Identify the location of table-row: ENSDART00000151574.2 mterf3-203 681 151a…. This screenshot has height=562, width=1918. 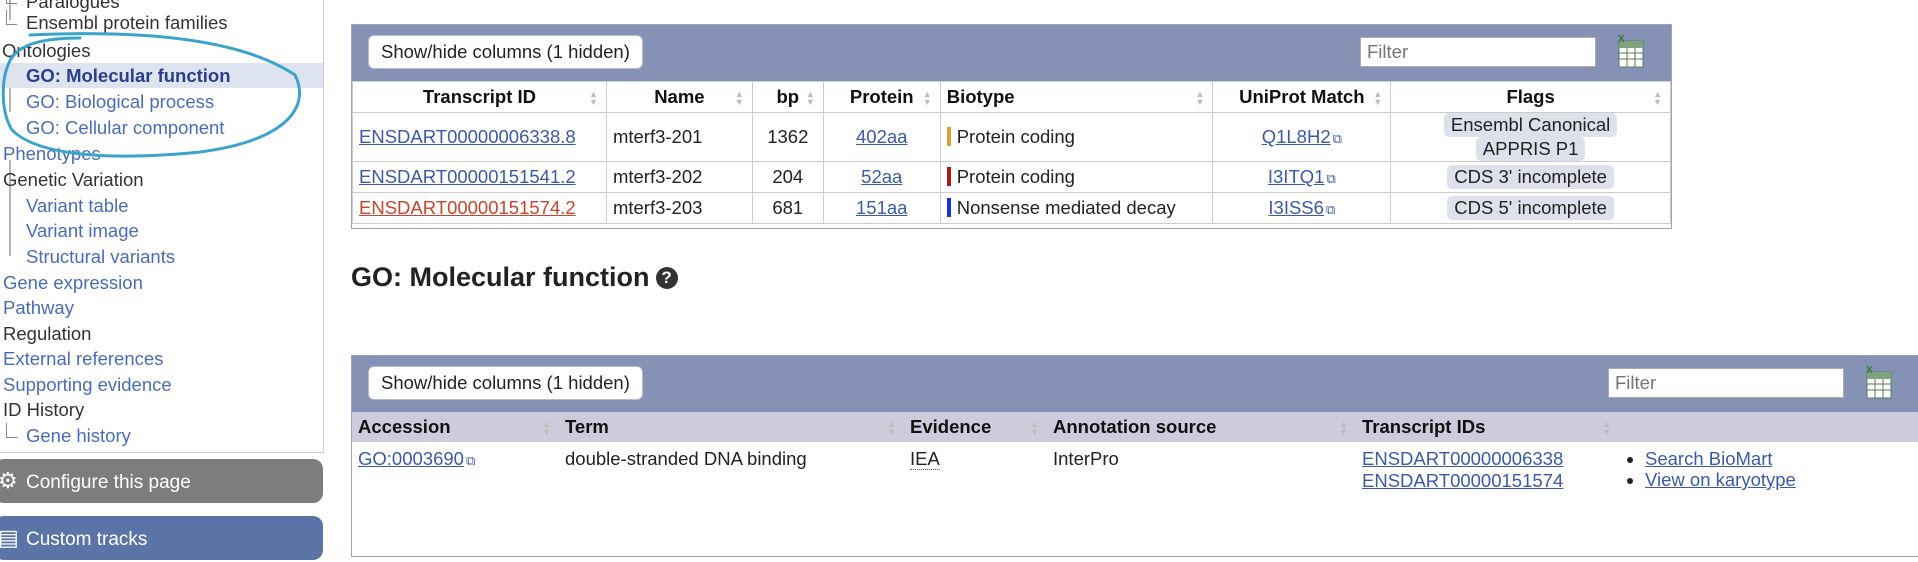
(1011, 208).